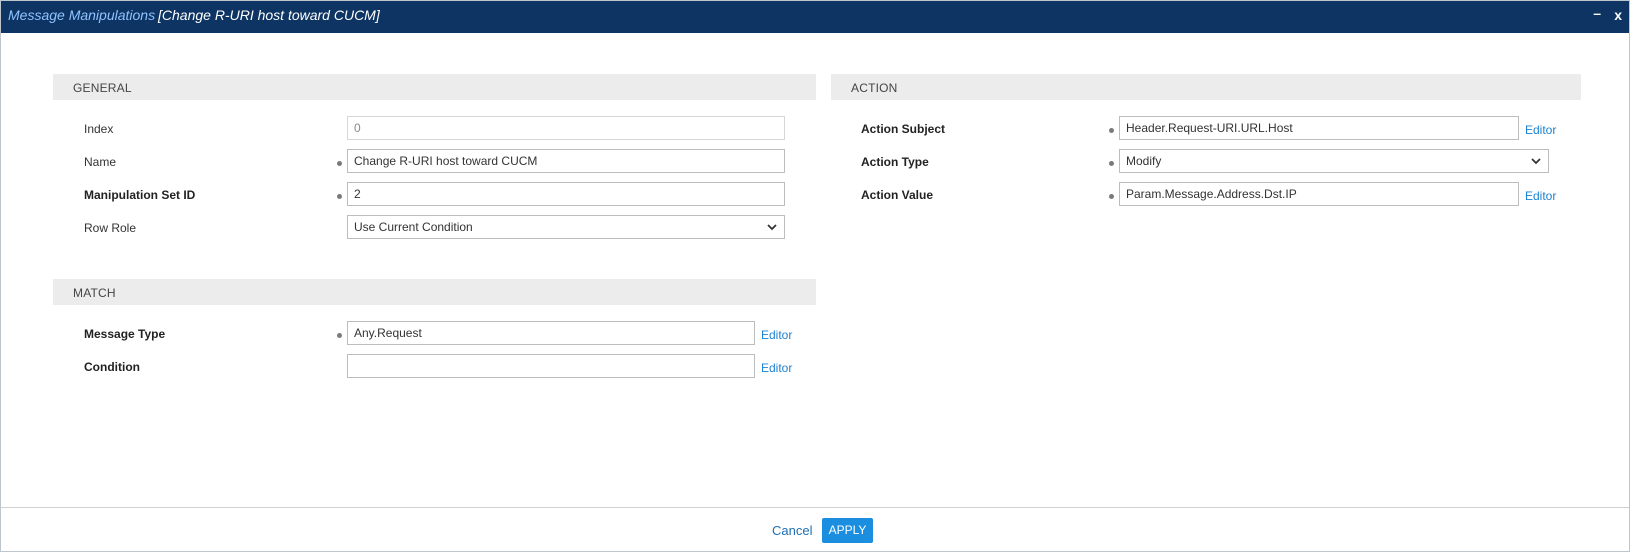 This screenshot has height=554, width=1634. Describe the element at coordinates (776, 368) in the screenshot. I see `condition-editor-link: Editor` at that location.